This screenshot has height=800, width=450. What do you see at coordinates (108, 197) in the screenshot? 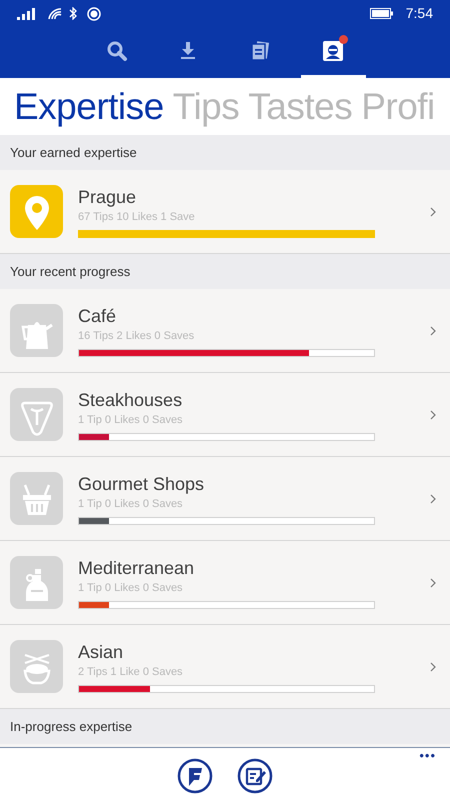
I see `category-name: Prague` at bounding box center [108, 197].